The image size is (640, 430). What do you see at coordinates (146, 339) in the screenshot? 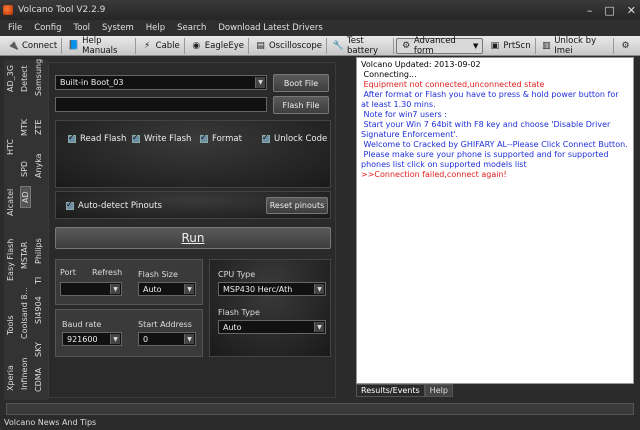
I see `start-address-value: 0` at bounding box center [146, 339].